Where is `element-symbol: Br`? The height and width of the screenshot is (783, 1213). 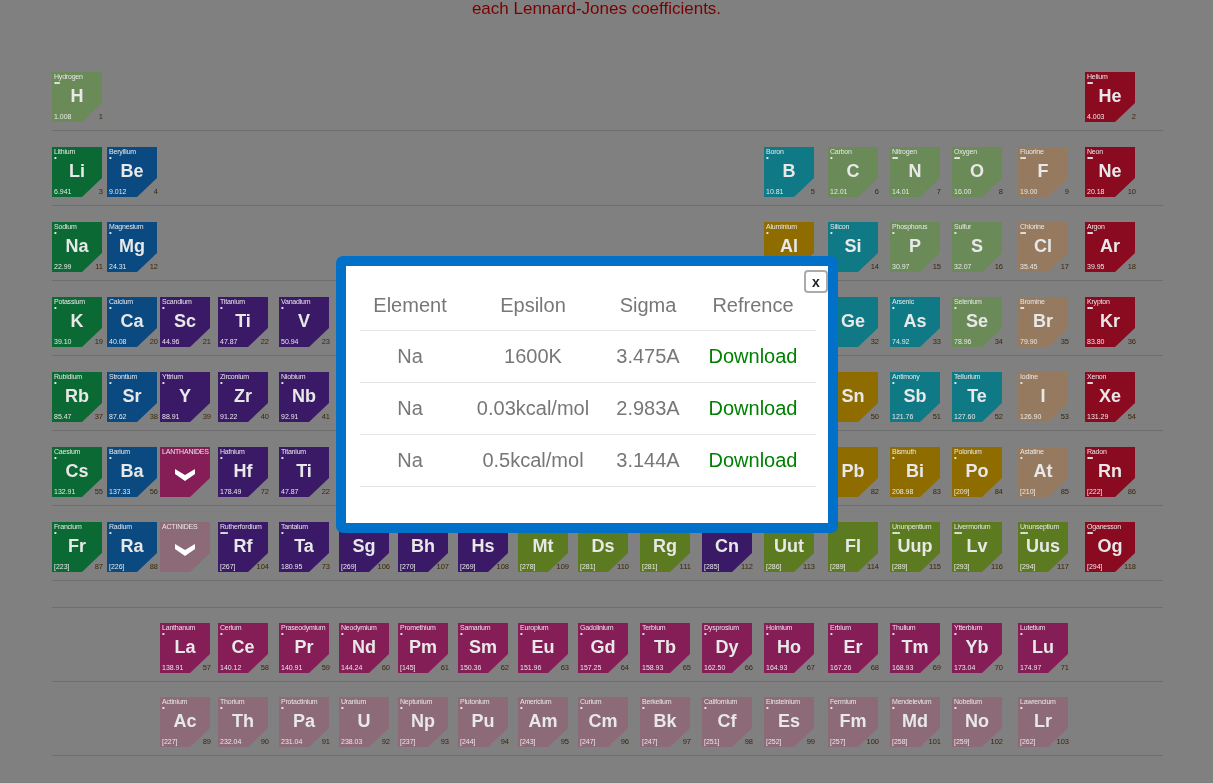
element-symbol: Br is located at coordinates (1043, 321).